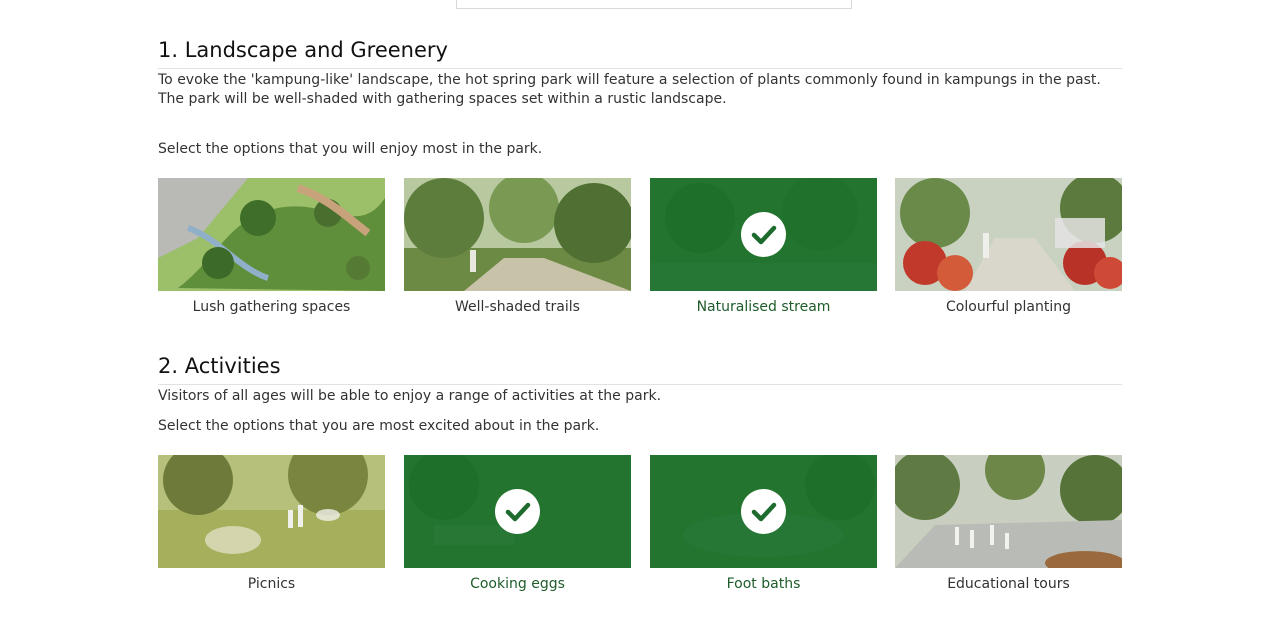 The image size is (1280, 617). What do you see at coordinates (640, 368) in the screenshot?
I see `section-title: 2. Activities` at bounding box center [640, 368].